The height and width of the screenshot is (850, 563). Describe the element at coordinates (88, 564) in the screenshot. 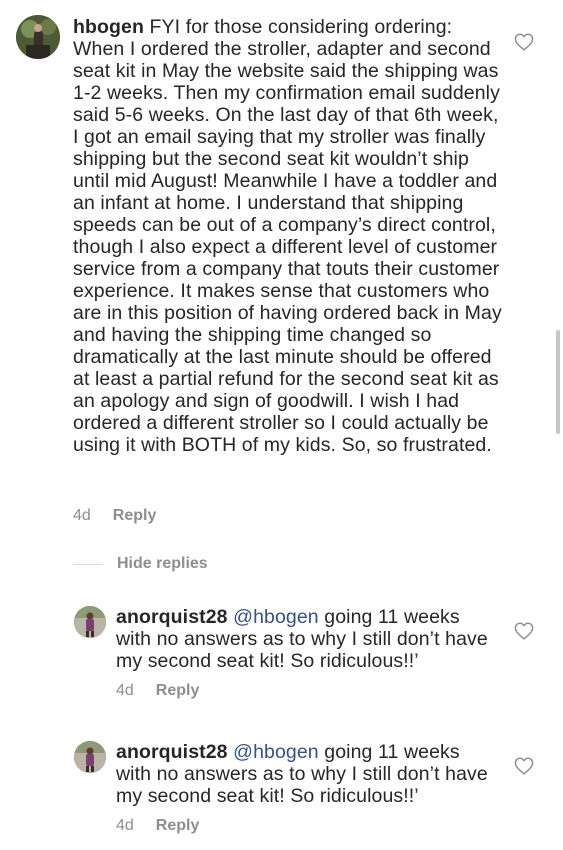

I see `divider-line` at that location.